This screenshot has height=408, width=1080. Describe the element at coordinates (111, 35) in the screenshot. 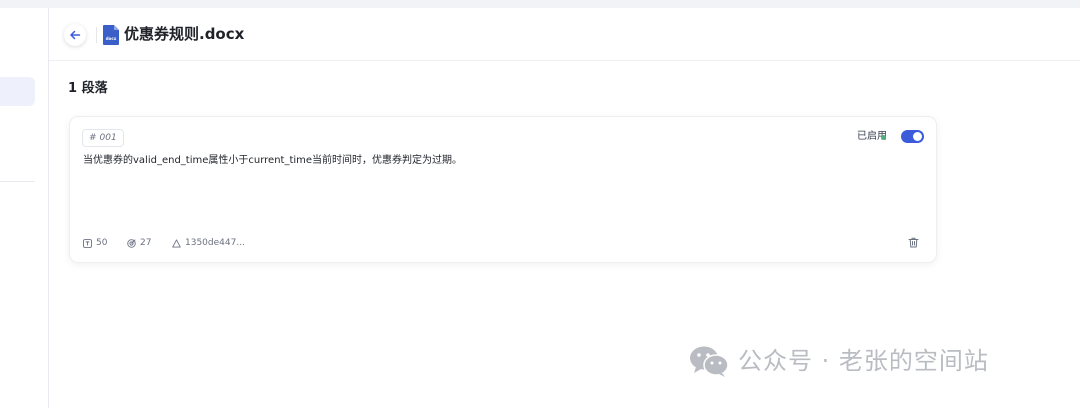

I see `docx-file-icon: docx` at that location.